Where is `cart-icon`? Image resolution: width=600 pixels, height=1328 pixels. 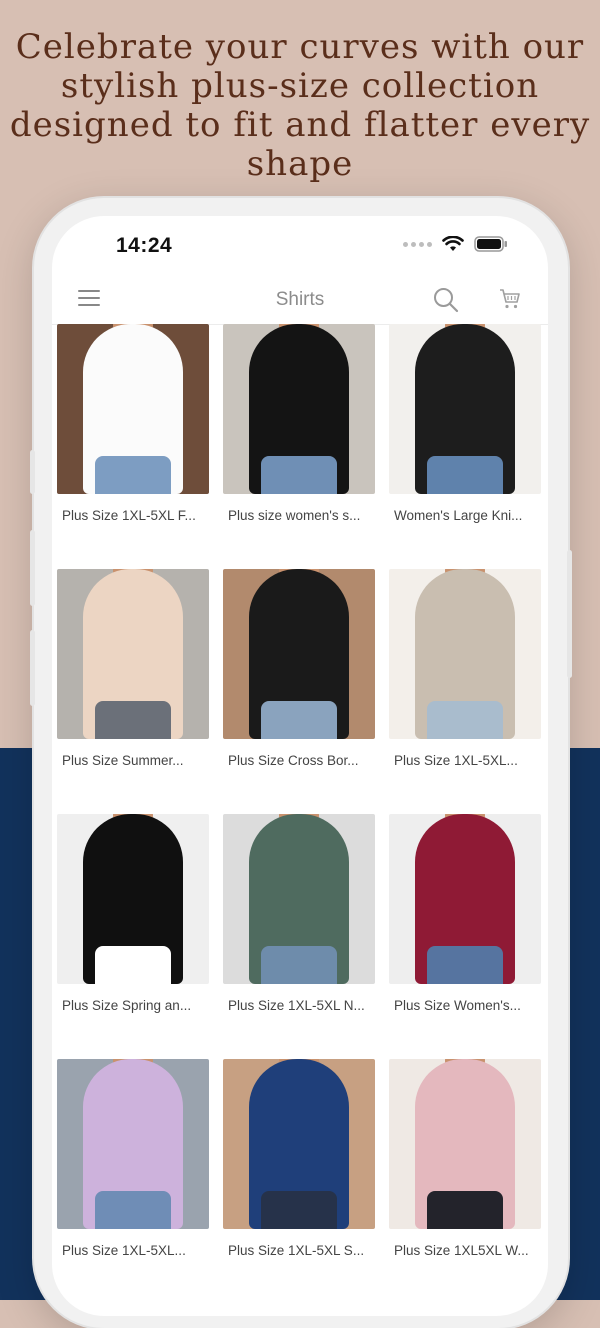
cart-icon is located at coordinates (510, 299).